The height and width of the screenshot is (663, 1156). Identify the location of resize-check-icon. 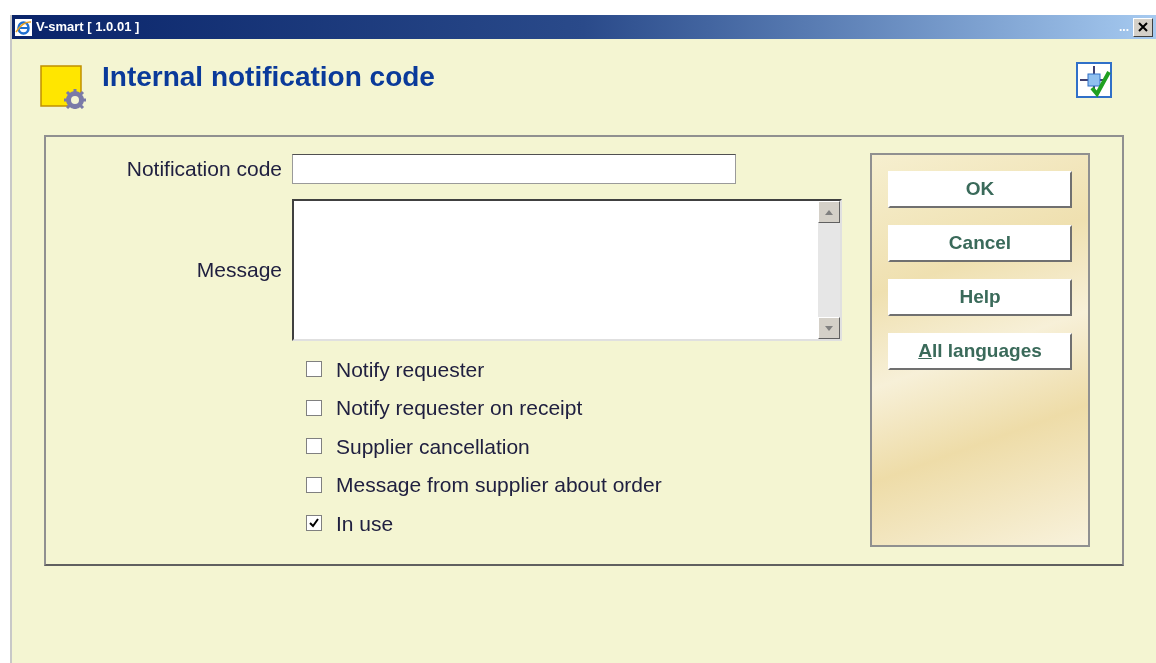
(1094, 80).